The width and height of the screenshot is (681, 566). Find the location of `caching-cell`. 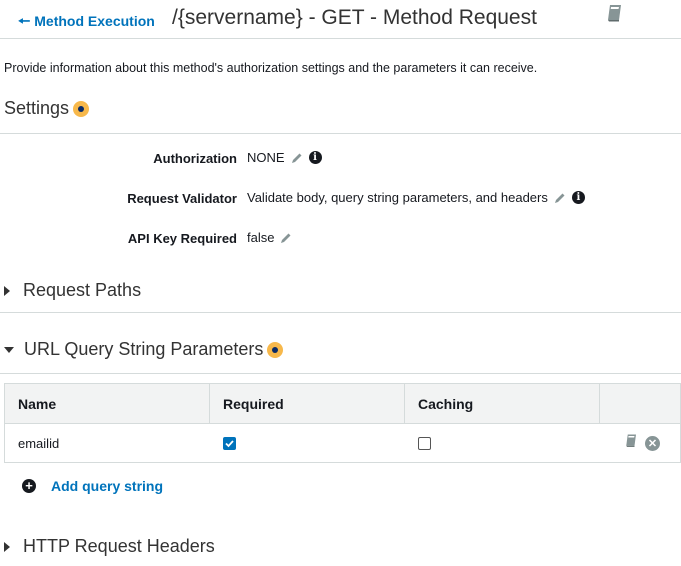

caching-cell is located at coordinates (502, 443).